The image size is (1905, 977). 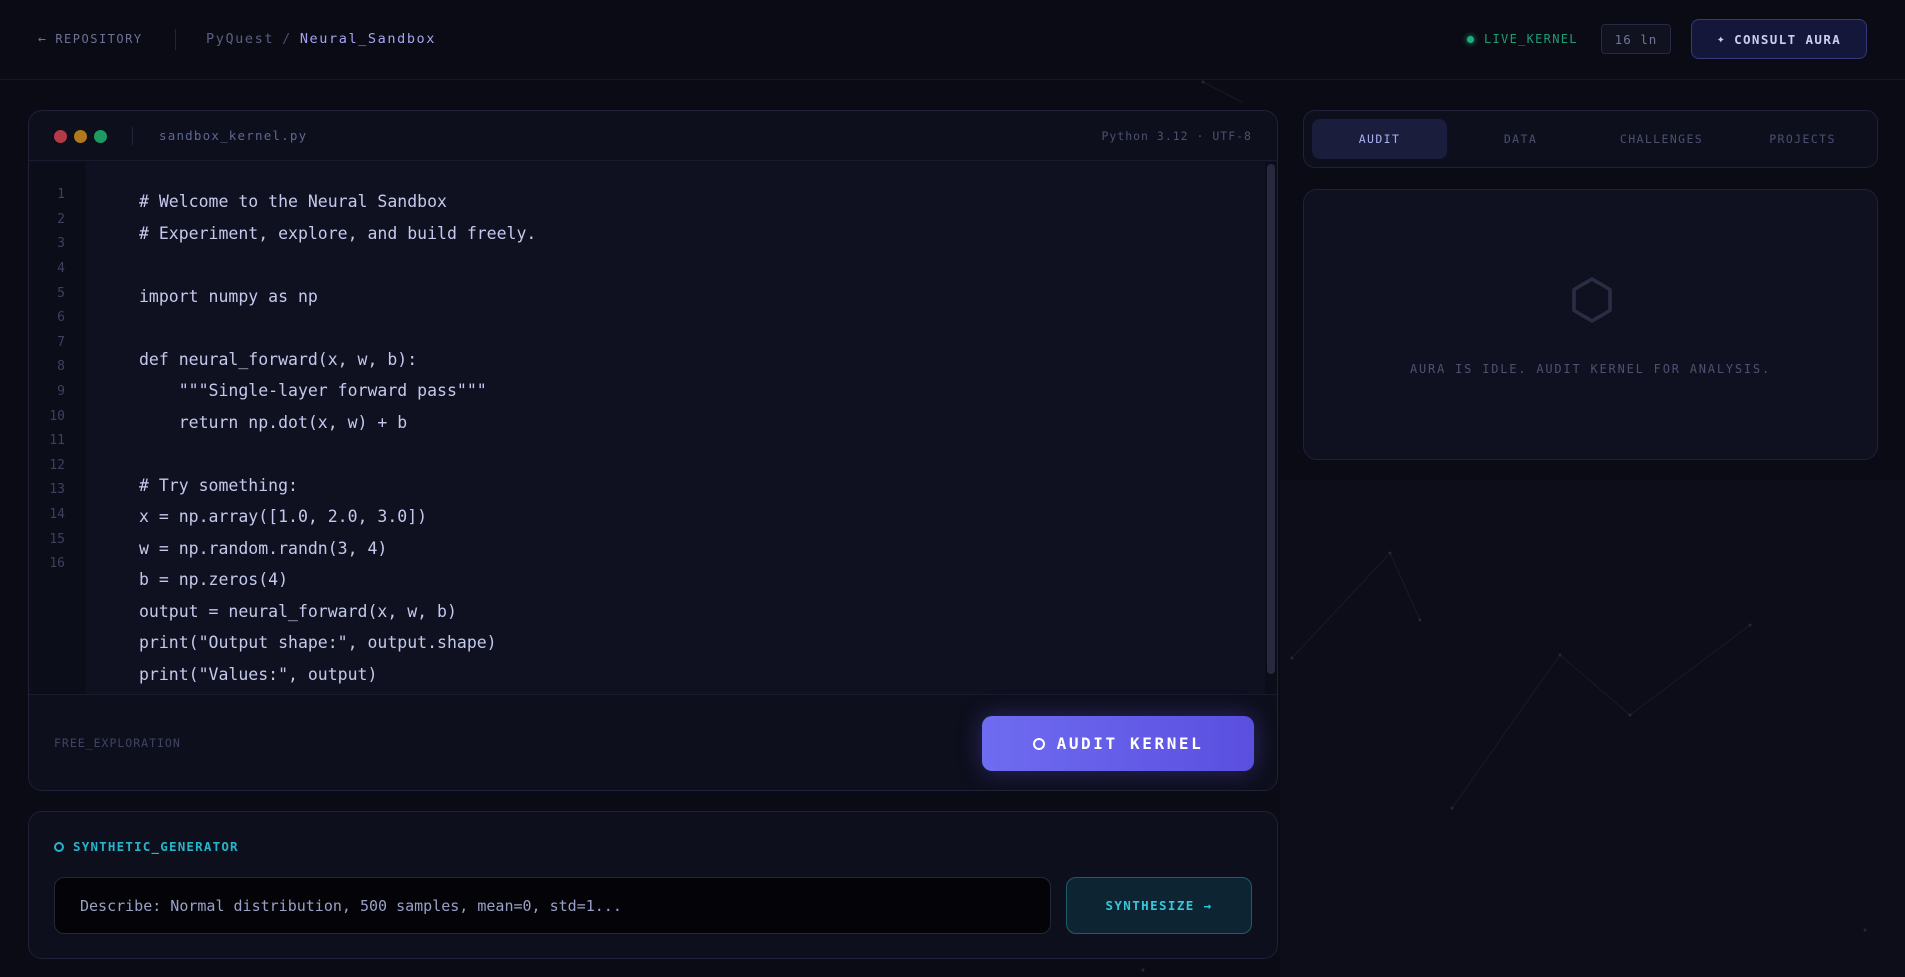 What do you see at coordinates (61, 391) in the screenshot?
I see `line-number: 9` at bounding box center [61, 391].